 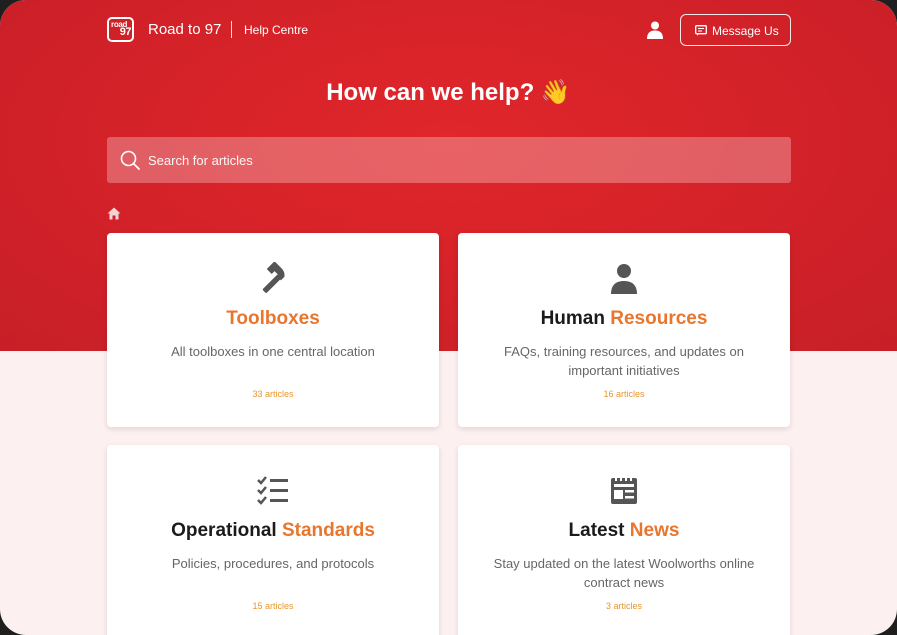 I want to click on message-icon, so click(x=701, y=30).